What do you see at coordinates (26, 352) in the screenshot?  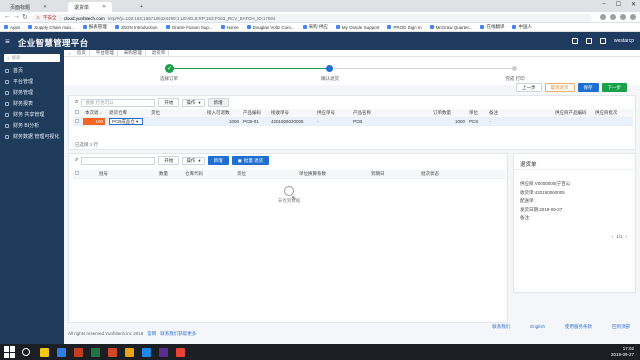 I see `search-icon` at bounding box center [26, 352].